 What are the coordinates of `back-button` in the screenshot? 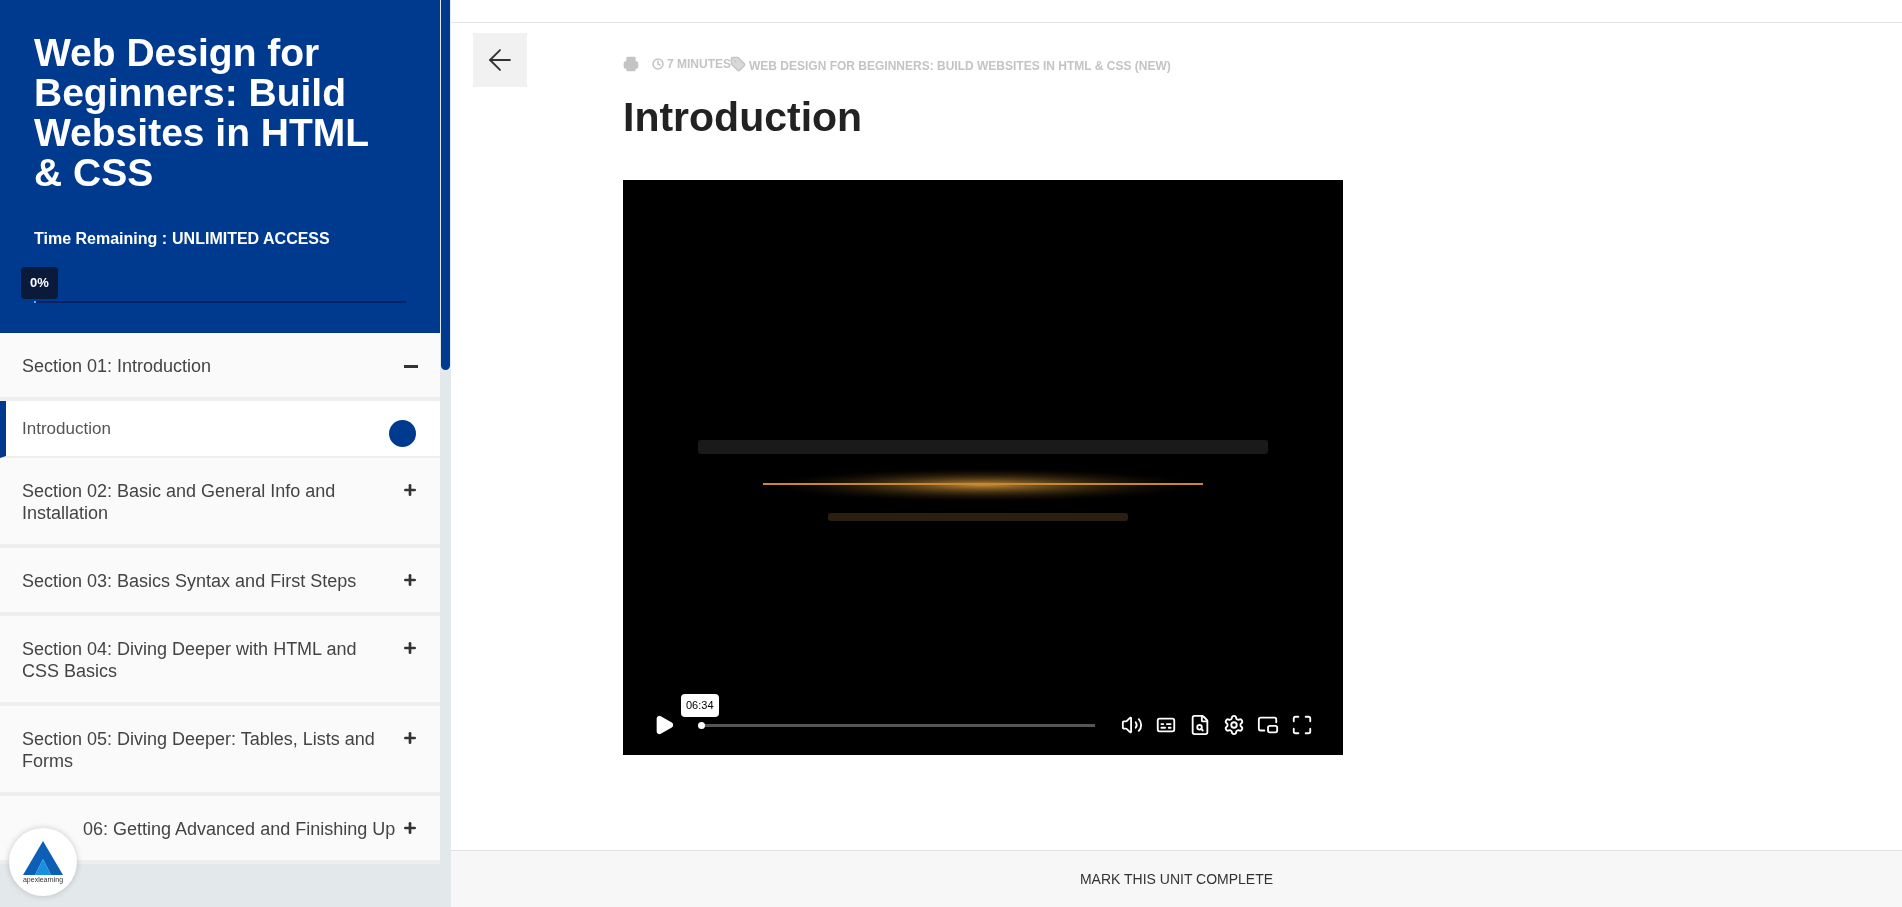 It's located at (500, 60).